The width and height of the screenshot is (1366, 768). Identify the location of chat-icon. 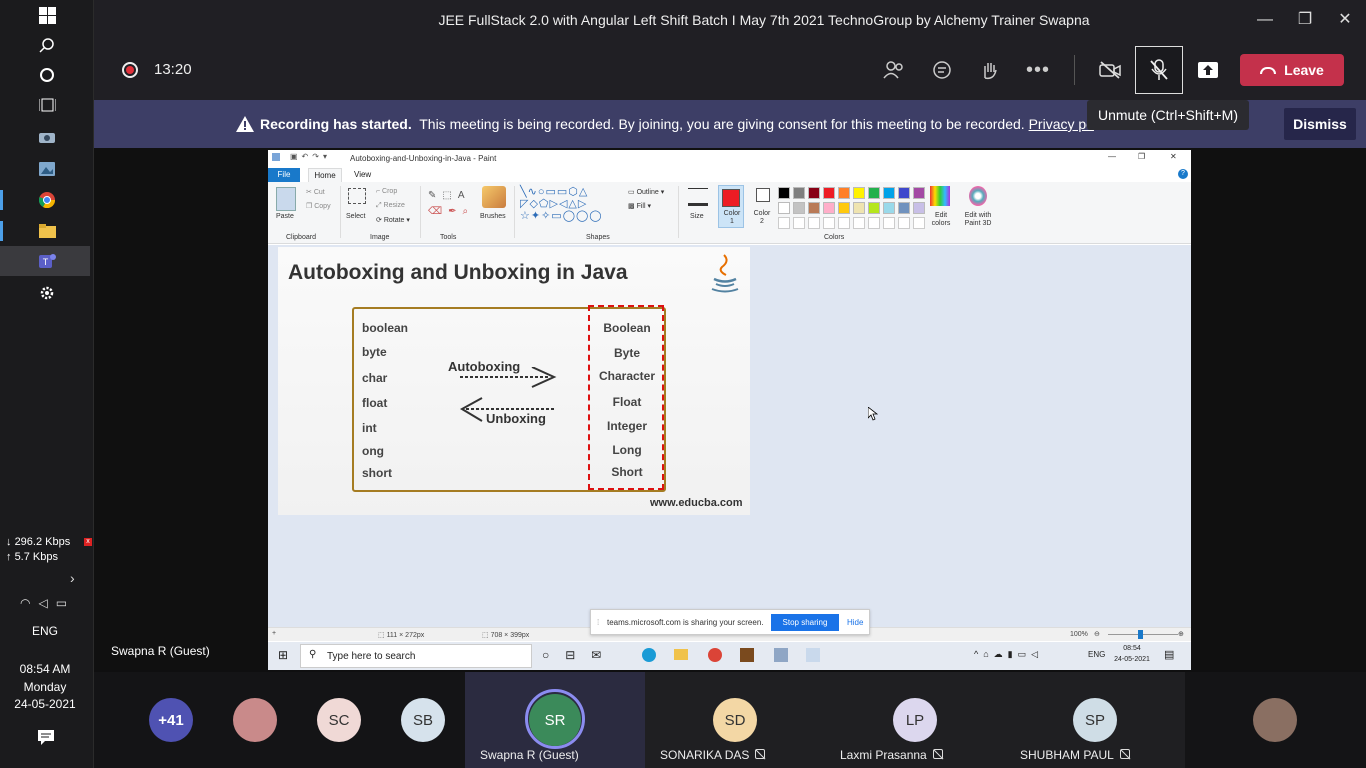
(942, 70).